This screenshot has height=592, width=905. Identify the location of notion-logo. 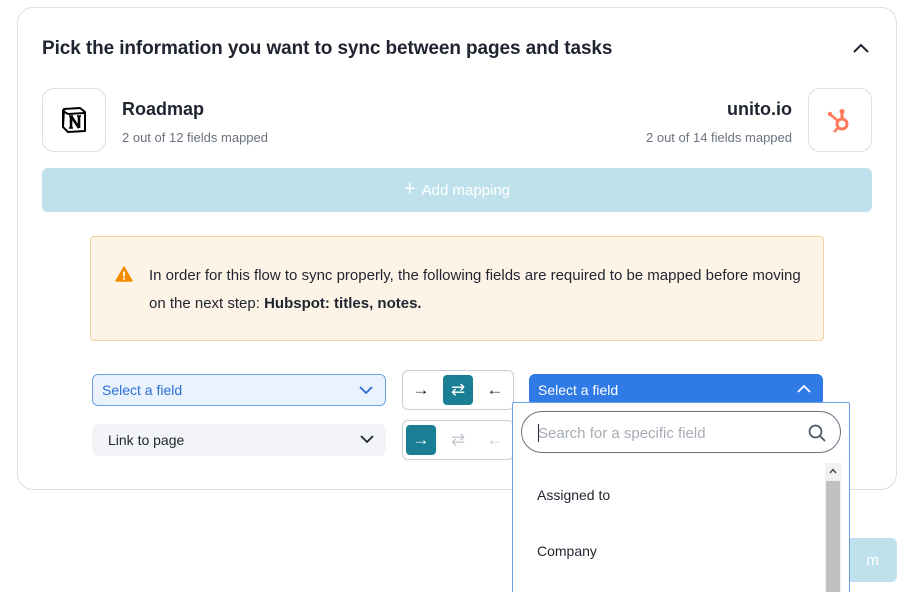
(74, 120).